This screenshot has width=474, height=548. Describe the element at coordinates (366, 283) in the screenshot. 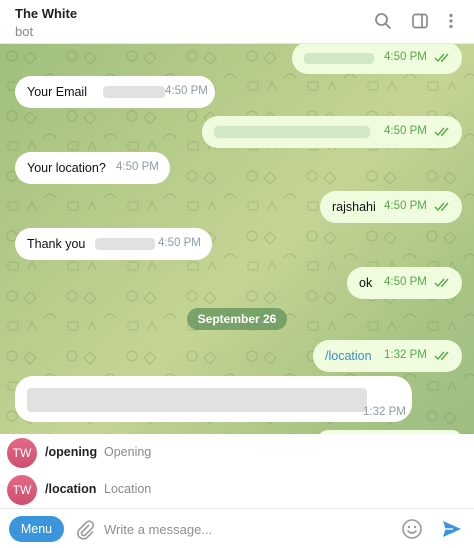

I see `message-text: ok` at that location.